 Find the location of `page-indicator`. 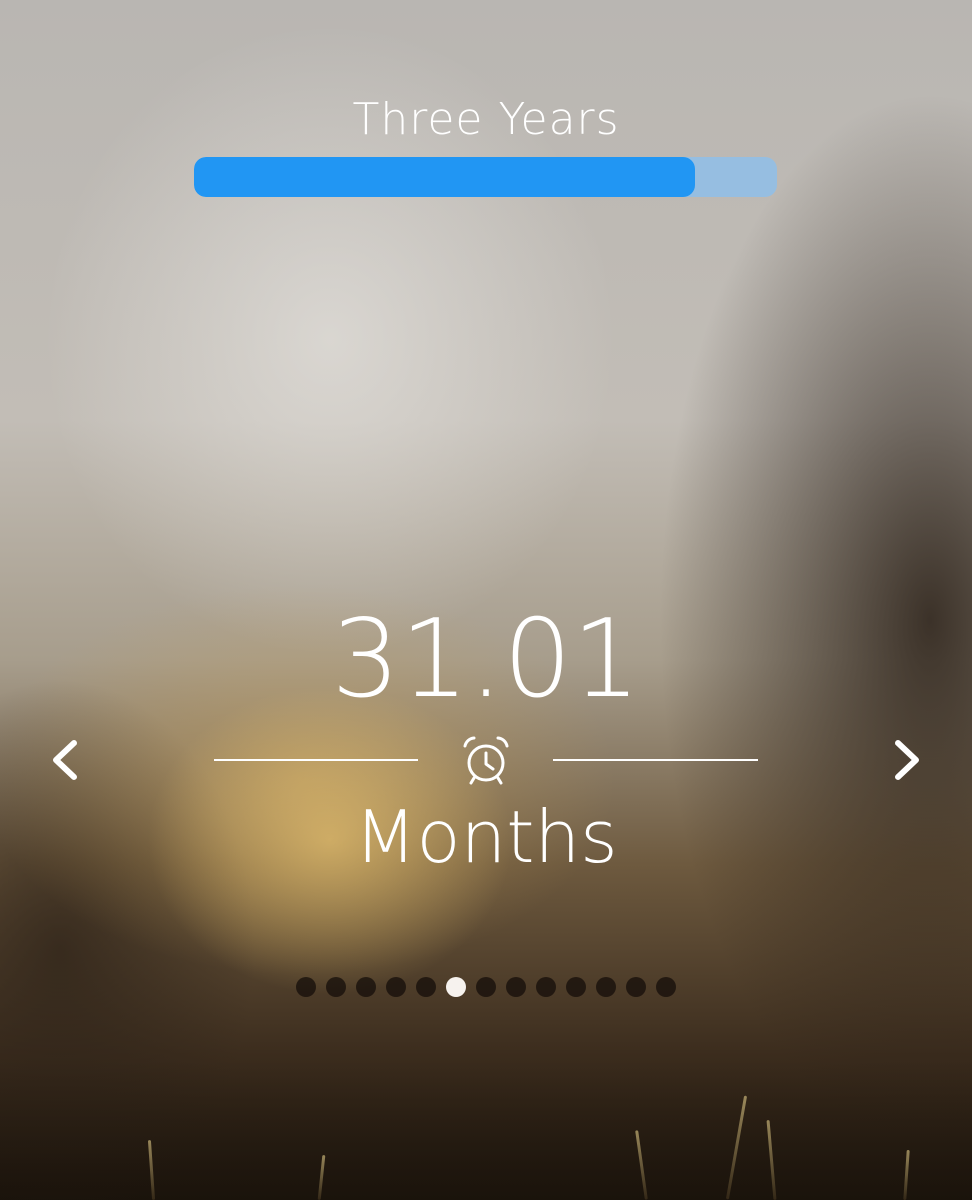

page-indicator is located at coordinates (486, 987).